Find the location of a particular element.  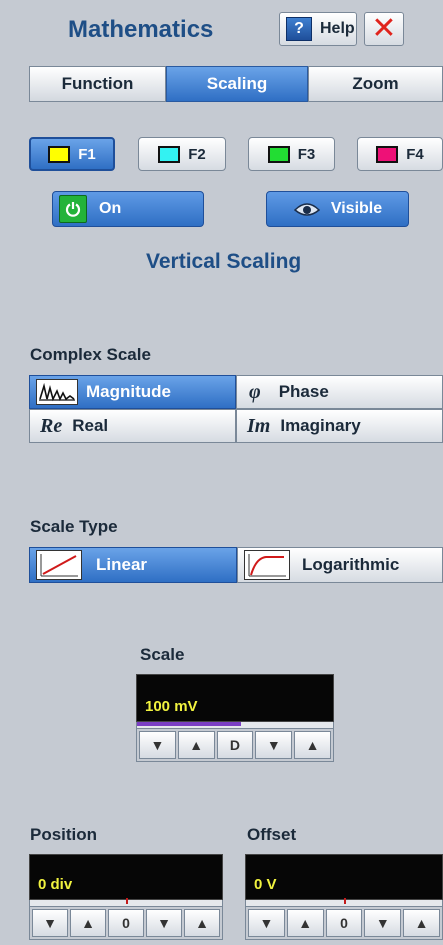

position-value: 0 div is located at coordinates (55, 884).